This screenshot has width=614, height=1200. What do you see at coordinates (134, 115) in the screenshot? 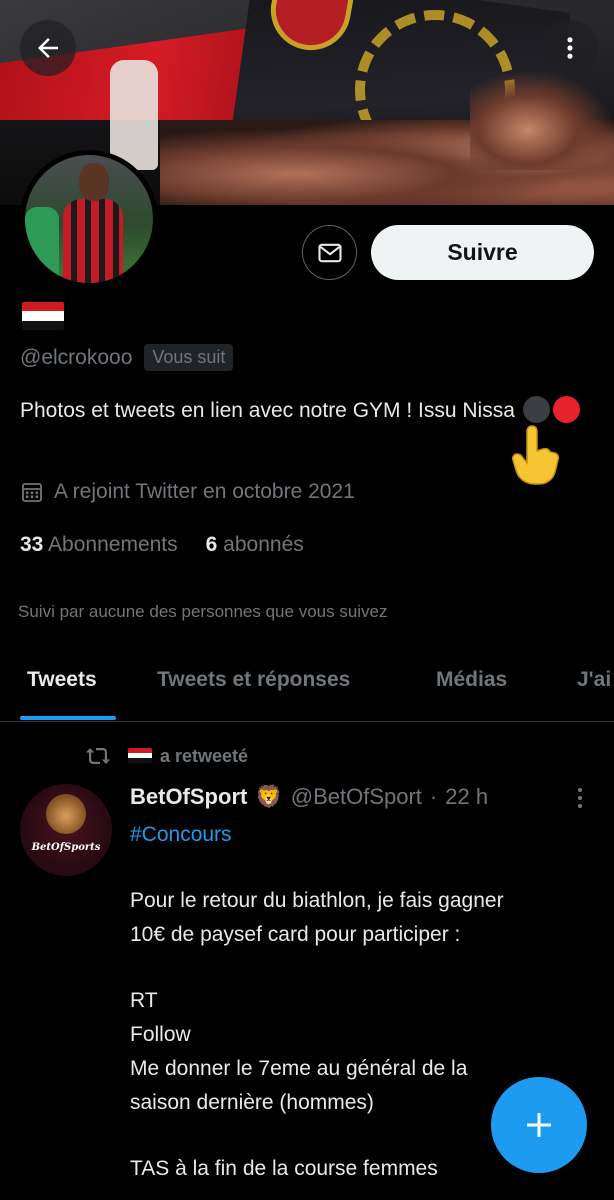
I see `banner-white-shape` at bounding box center [134, 115].